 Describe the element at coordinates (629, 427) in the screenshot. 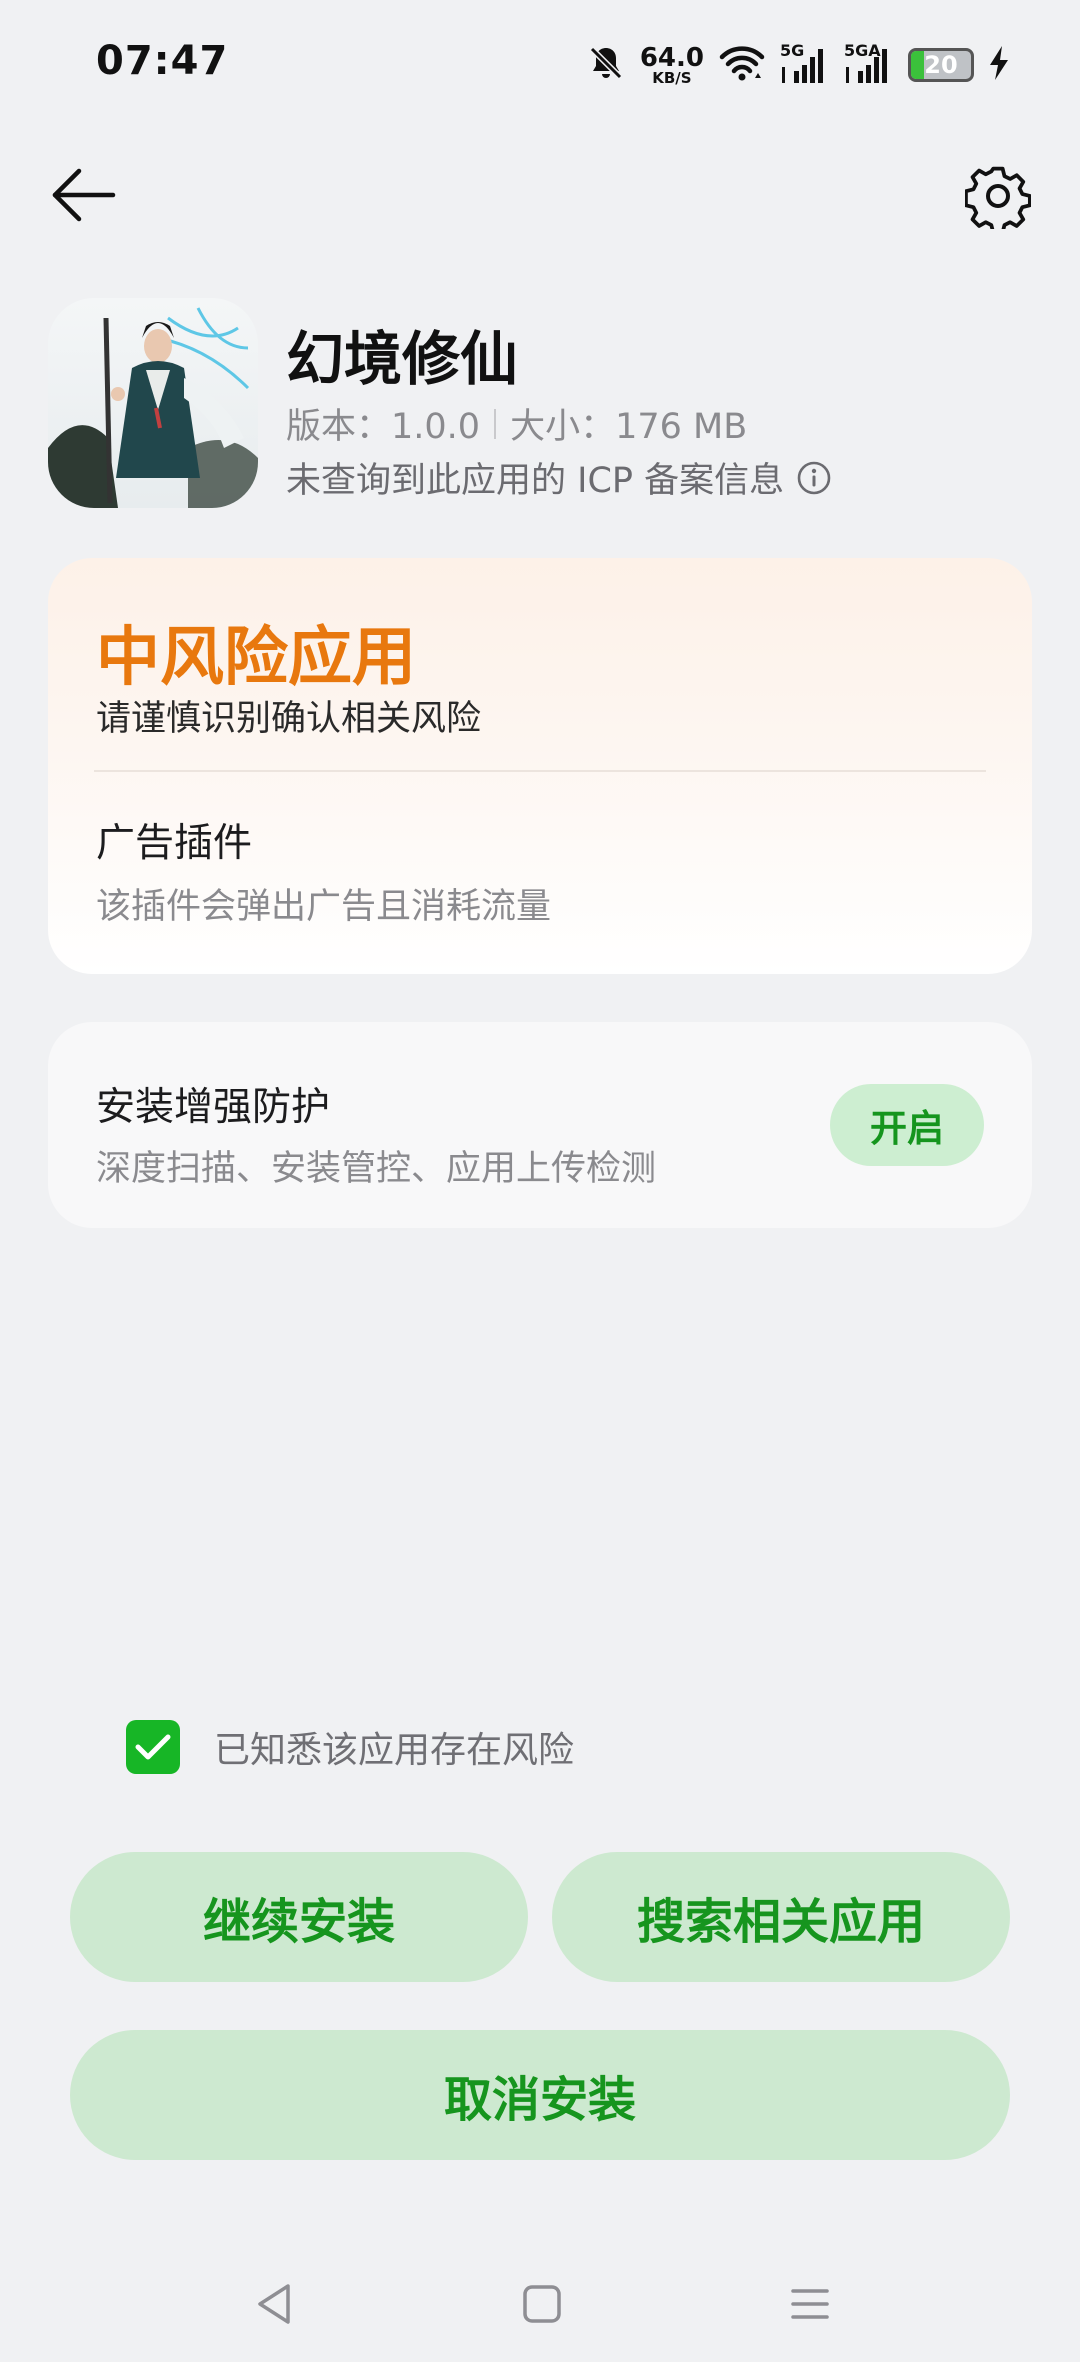

I see `app-size: 大小：176 MB` at that location.